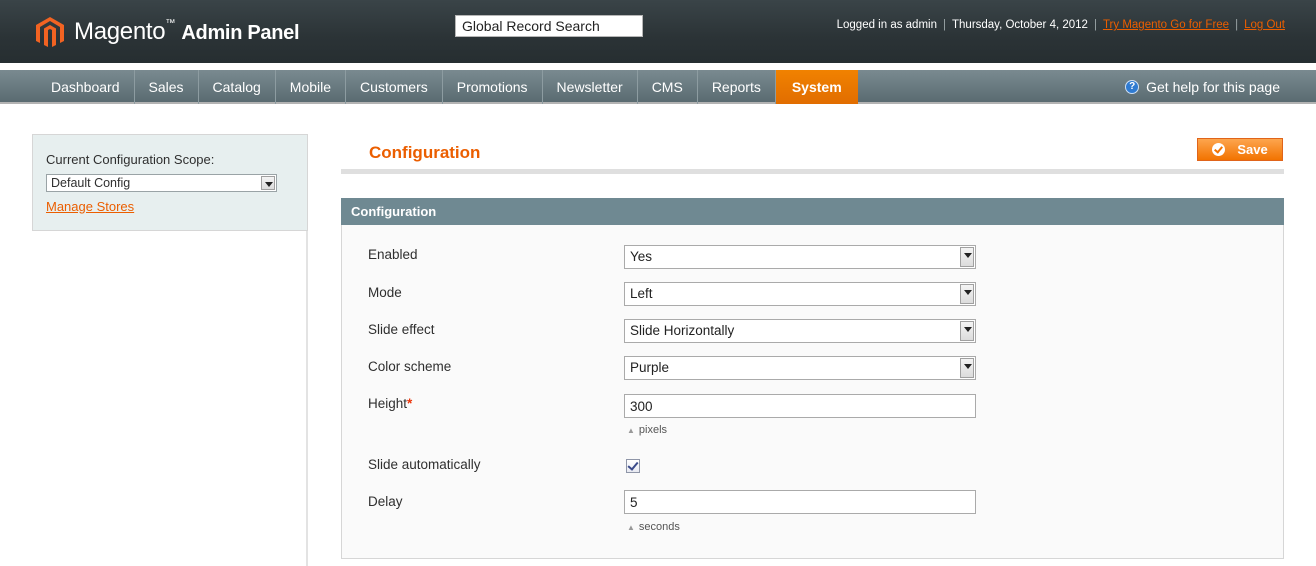 The width and height of the screenshot is (1316, 566). I want to click on save-button-label: Save, so click(1252, 149).